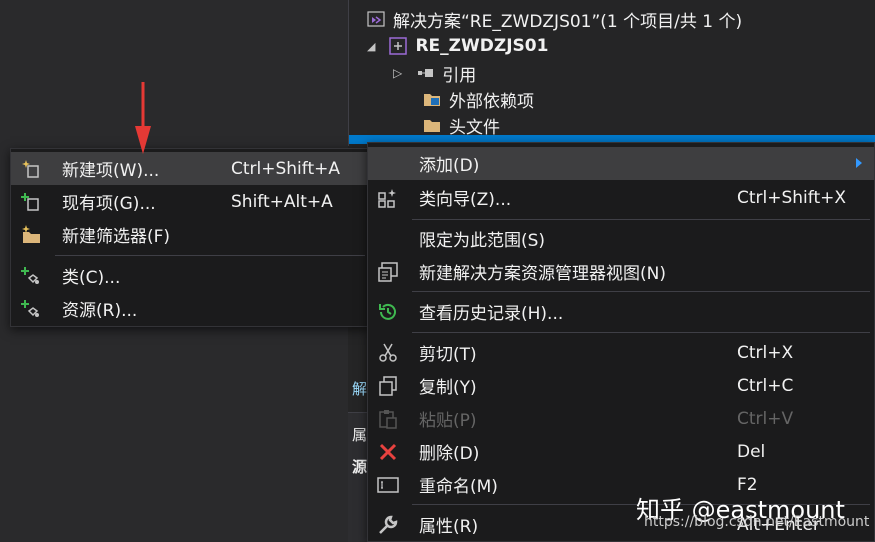 The width and height of the screenshot is (875, 542). I want to click on menu-item-label: 新建解决方案资源管理器视图(N), so click(542, 274).